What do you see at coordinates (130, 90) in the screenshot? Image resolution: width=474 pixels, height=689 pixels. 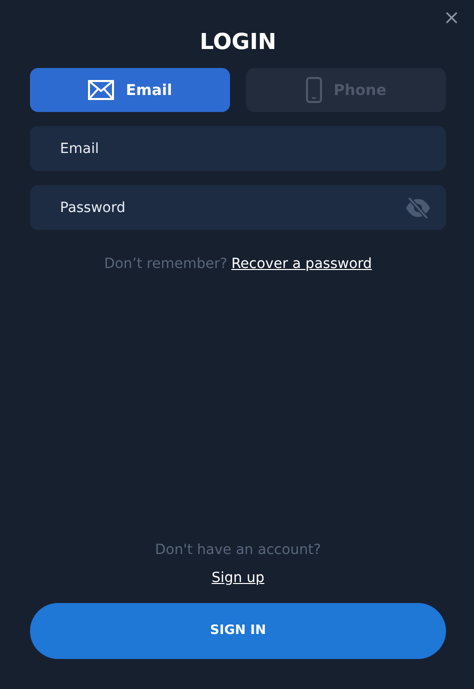 I see `login-tab: Email` at bounding box center [130, 90].